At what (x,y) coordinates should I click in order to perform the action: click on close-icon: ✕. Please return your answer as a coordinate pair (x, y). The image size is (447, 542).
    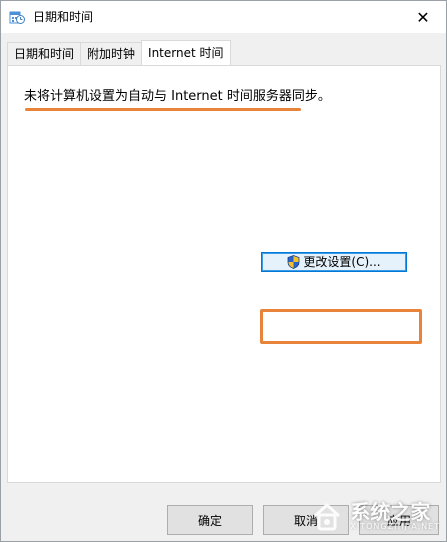
    Looking at the image, I should click on (423, 17).